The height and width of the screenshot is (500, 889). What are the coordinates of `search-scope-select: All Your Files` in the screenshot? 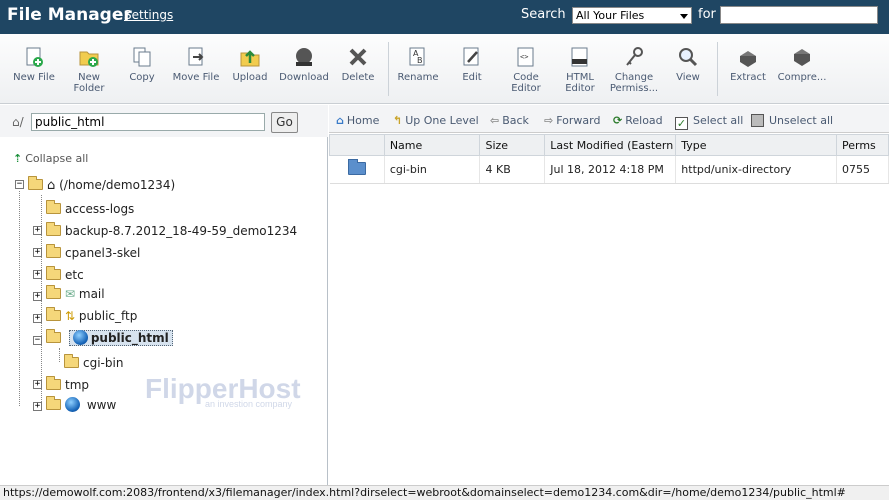 It's located at (632, 15).